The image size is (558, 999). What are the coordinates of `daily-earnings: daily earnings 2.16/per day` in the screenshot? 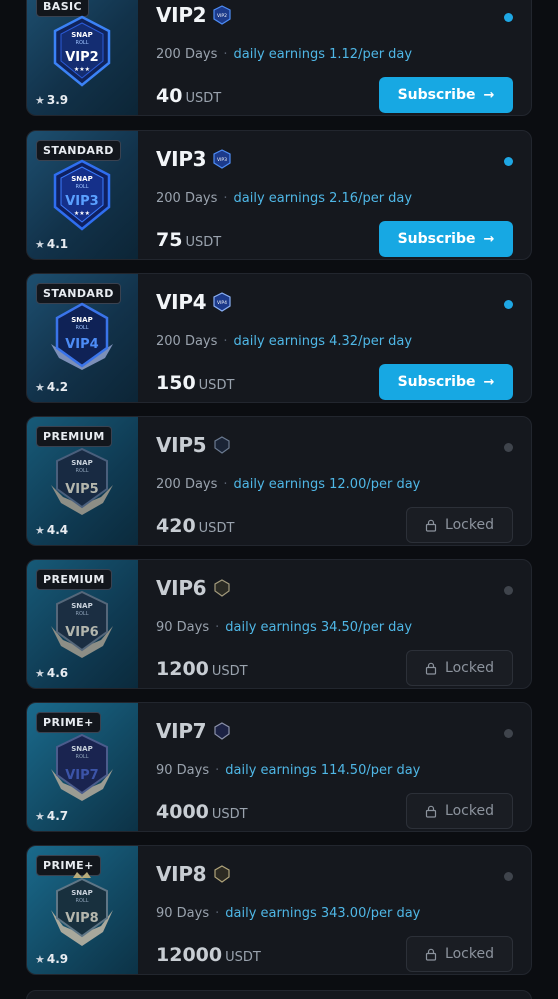 It's located at (323, 198).